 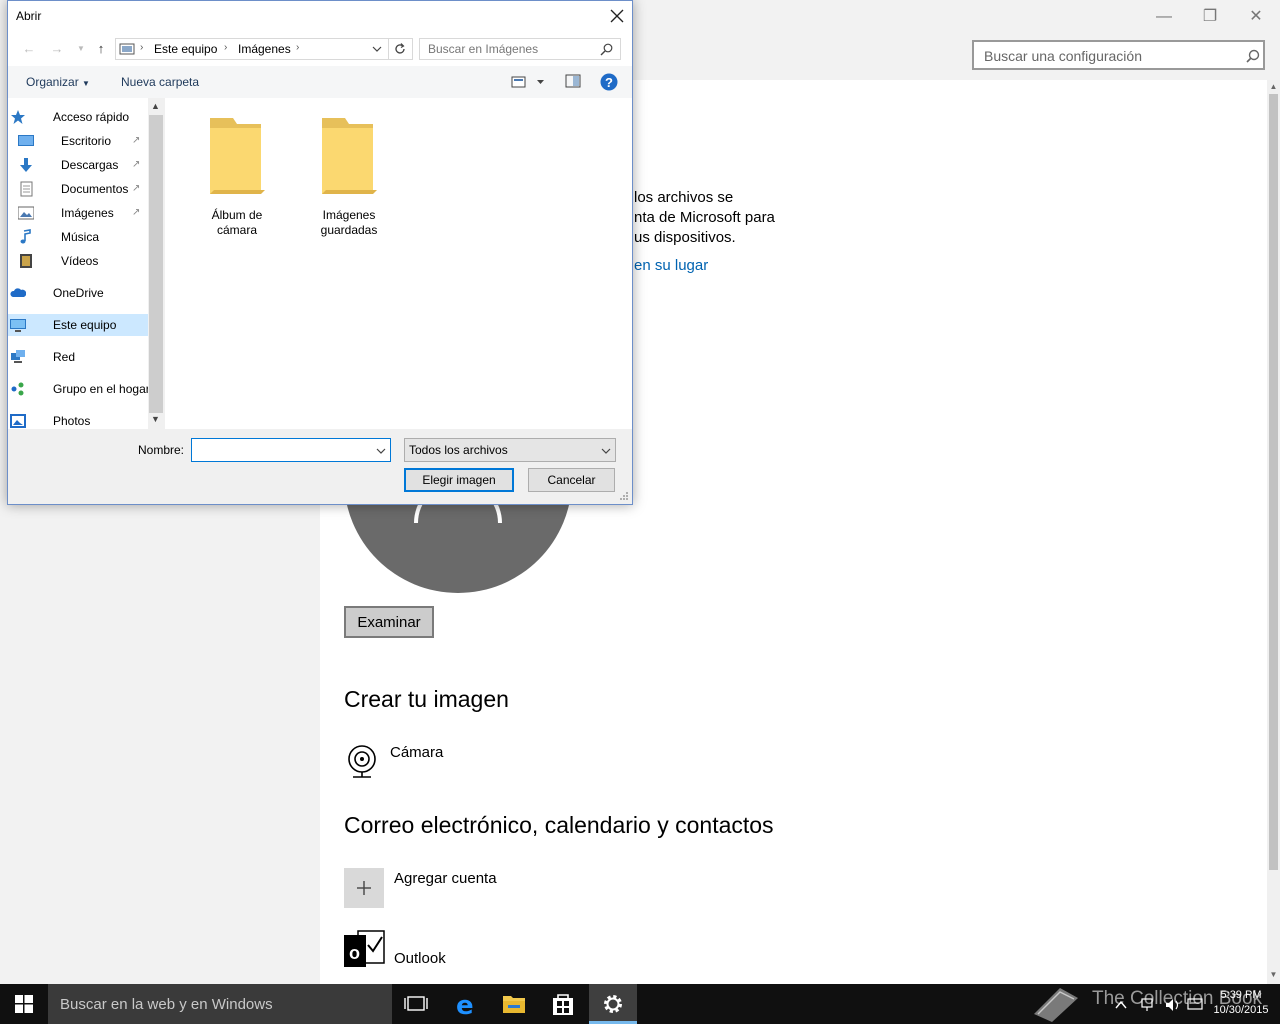 I want to click on file-explorer-button, so click(x=514, y=1004).